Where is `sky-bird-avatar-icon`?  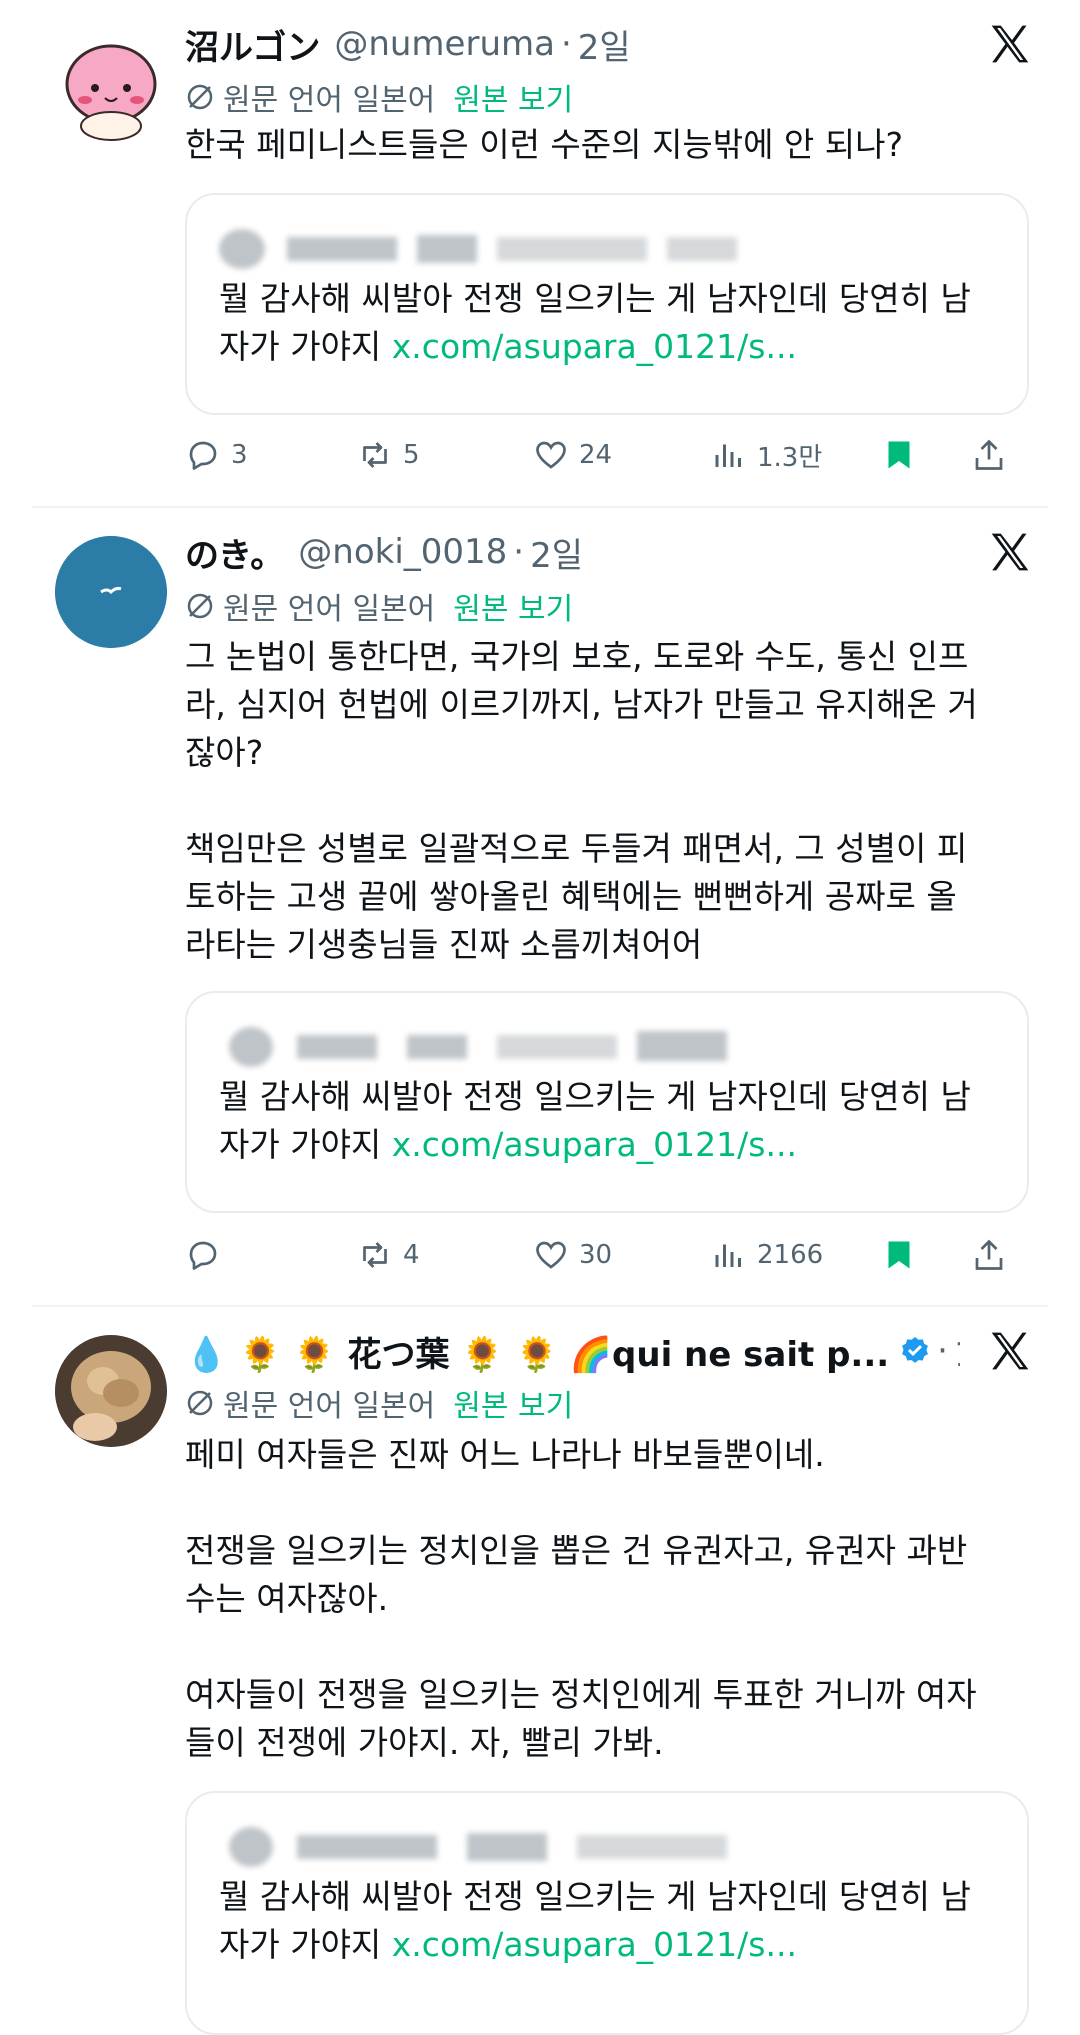
sky-bird-avatar-icon is located at coordinates (111, 592).